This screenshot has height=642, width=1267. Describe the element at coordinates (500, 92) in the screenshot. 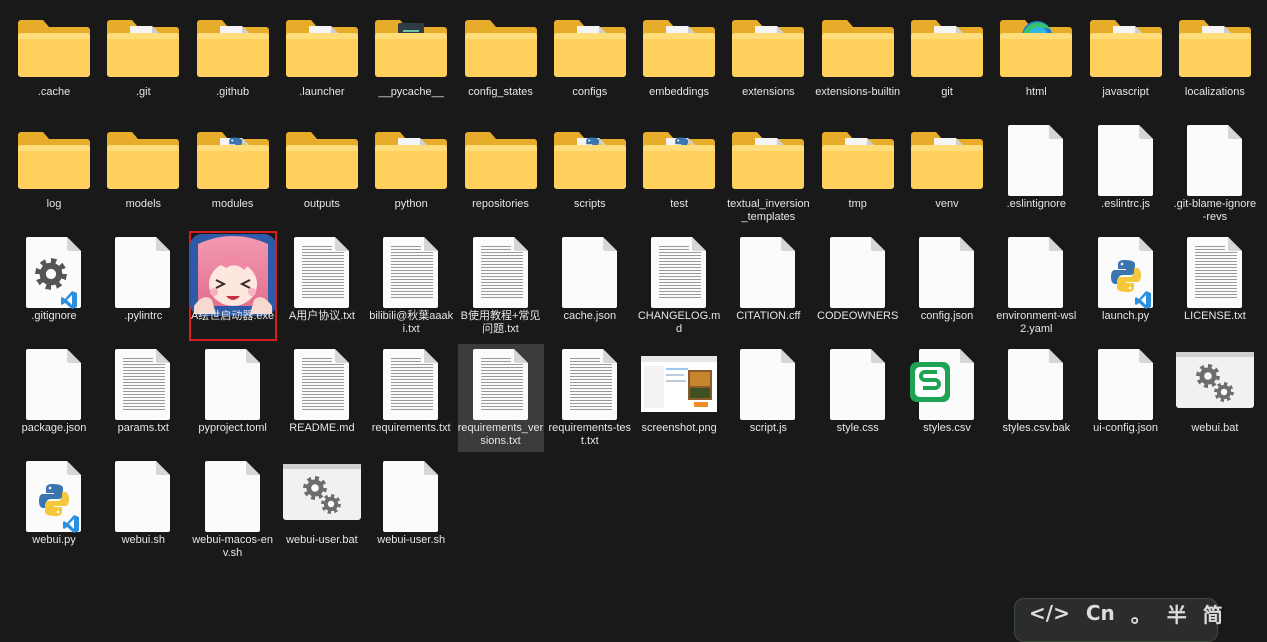

I see `item-label: config_states` at that location.